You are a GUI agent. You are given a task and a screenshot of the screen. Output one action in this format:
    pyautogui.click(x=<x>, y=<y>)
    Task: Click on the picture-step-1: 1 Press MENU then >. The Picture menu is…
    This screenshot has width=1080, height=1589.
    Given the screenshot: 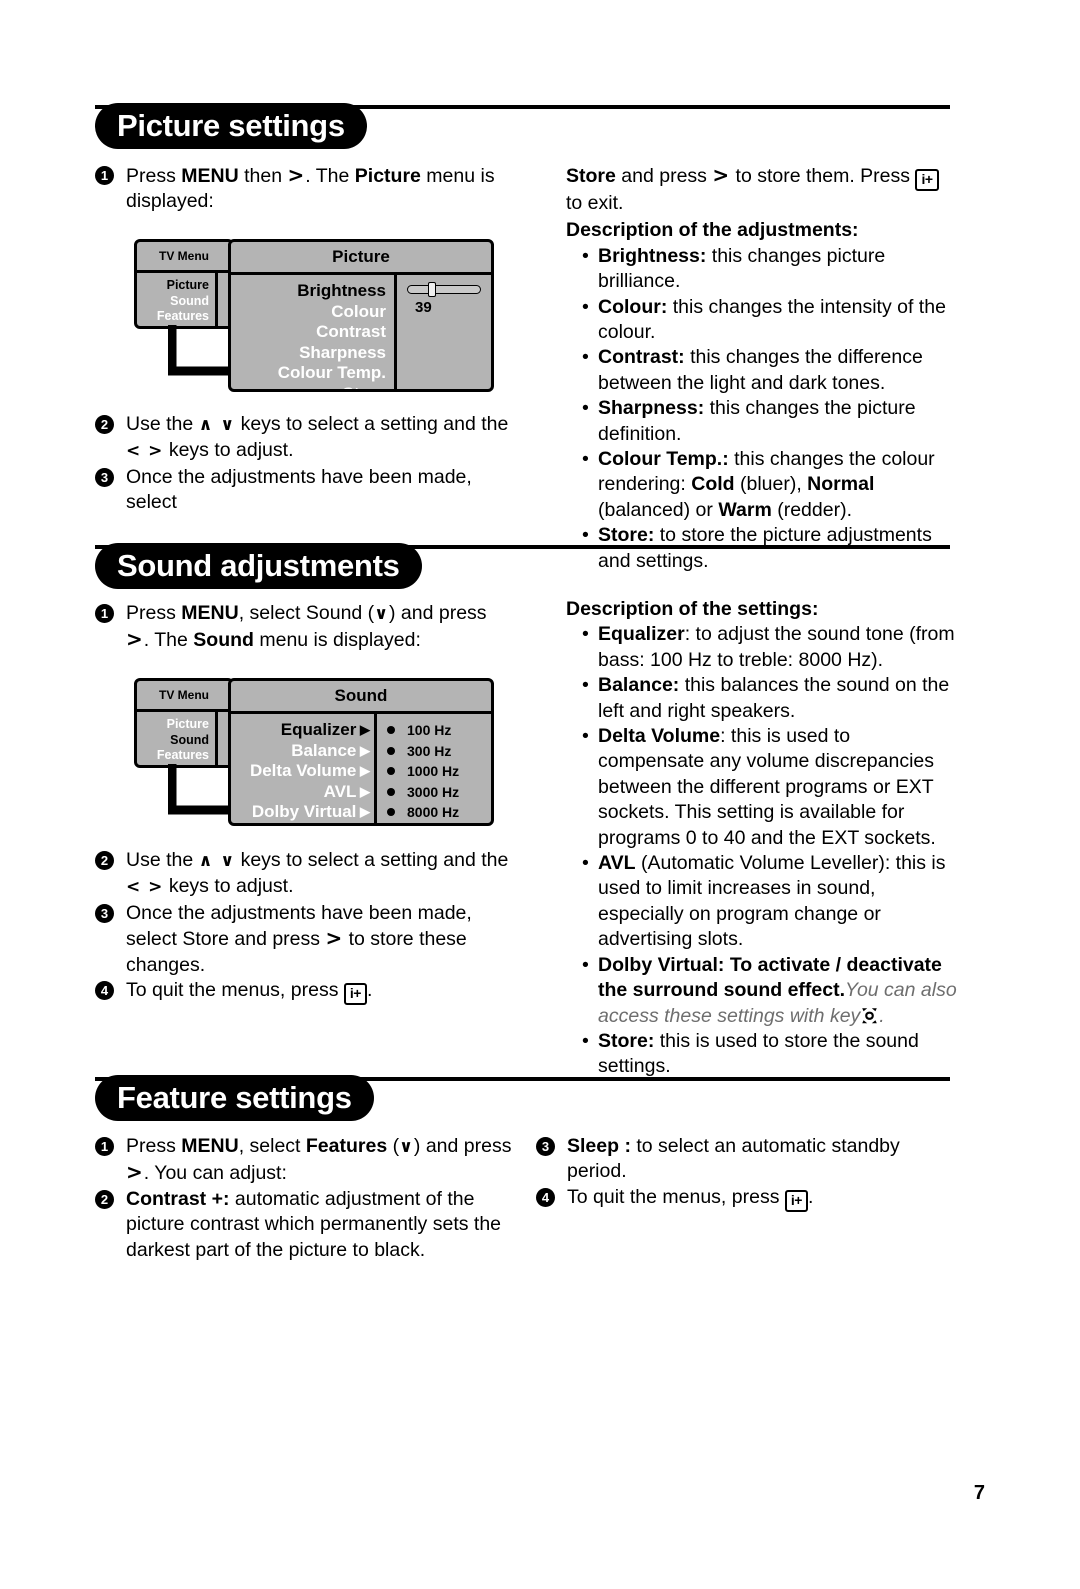 What is the action you would take?
    pyautogui.click(x=305, y=189)
    